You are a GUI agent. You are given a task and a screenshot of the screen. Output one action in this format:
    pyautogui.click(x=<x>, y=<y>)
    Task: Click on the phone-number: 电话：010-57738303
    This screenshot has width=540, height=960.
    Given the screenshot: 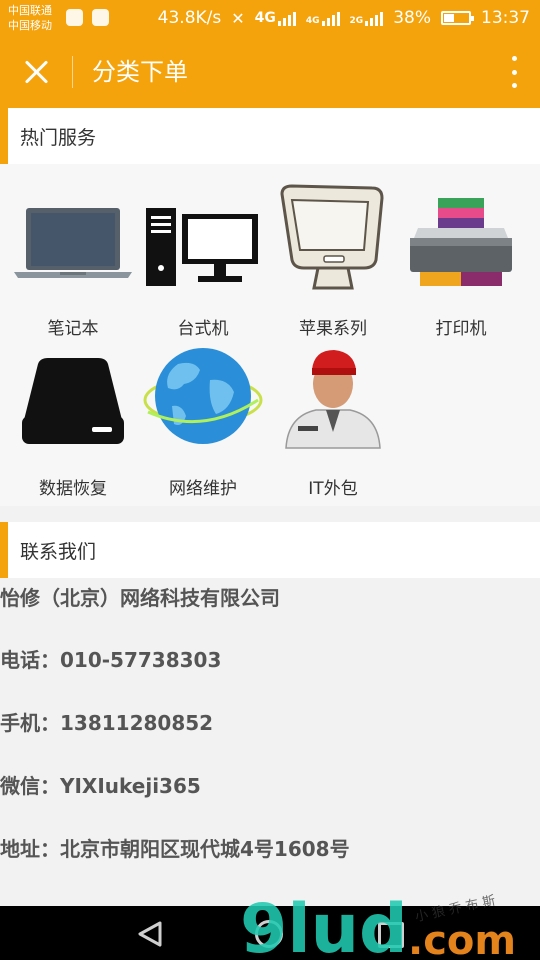 What is the action you would take?
    pyautogui.click(x=110, y=658)
    